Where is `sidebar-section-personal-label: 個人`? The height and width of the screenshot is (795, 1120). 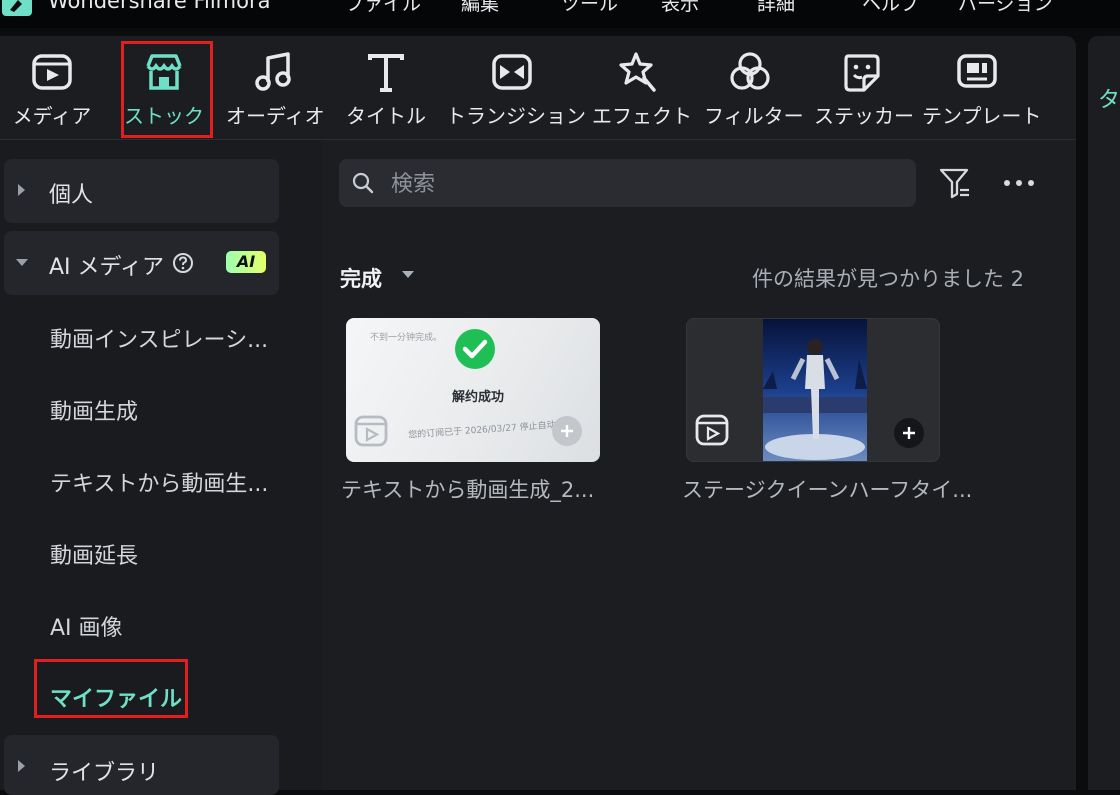 sidebar-section-personal-label: 個人 is located at coordinates (71, 195).